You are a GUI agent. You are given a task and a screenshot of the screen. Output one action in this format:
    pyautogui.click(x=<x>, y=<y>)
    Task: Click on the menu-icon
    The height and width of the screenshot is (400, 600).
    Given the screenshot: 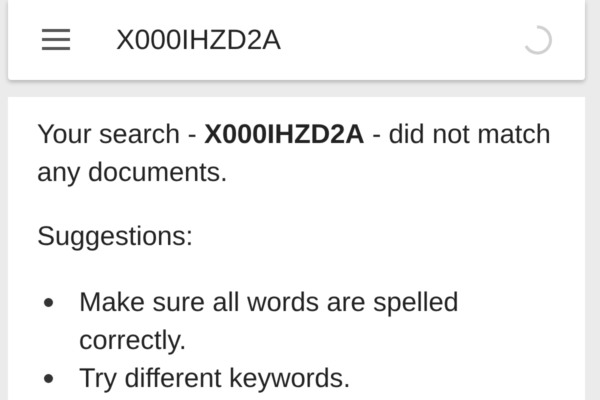 What is the action you would take?
    pyautogui.click(x=56, y=40)
    